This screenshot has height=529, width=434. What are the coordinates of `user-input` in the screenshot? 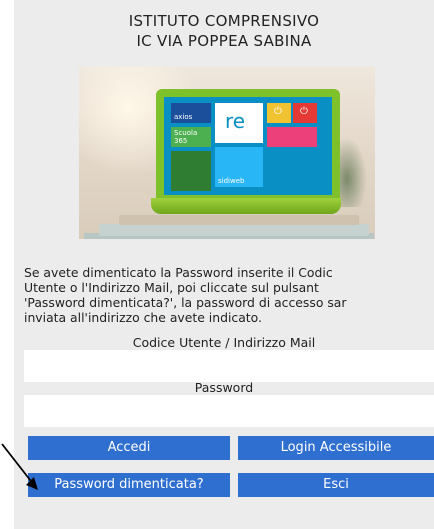 It's located at (229, 366).